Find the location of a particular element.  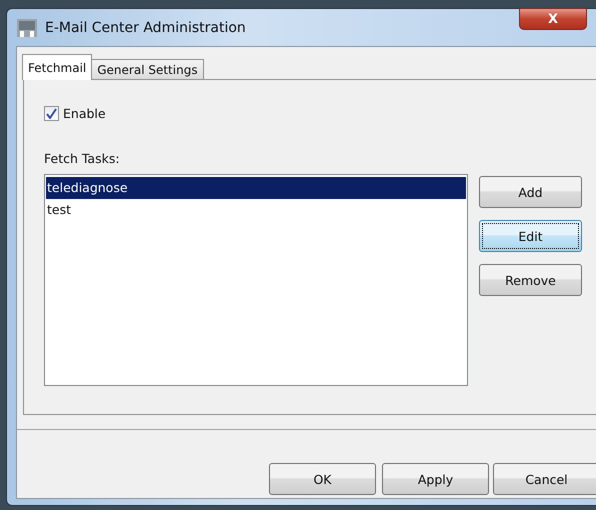

window-title: E-Mail Center Administration is located at coordinates (145, 28).